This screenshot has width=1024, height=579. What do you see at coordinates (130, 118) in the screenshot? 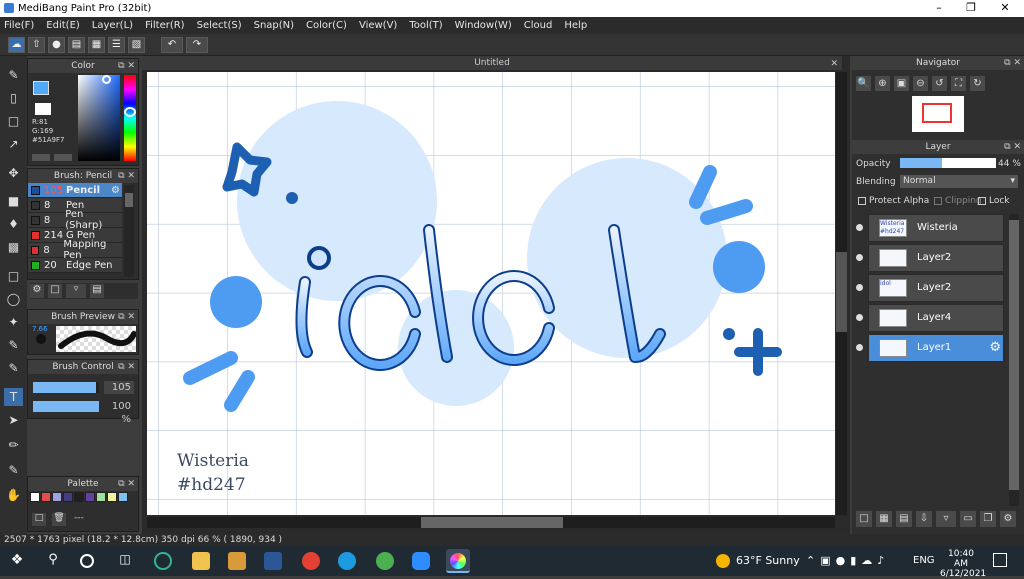
I see `hue-slider` at bounding box center [130, 118].